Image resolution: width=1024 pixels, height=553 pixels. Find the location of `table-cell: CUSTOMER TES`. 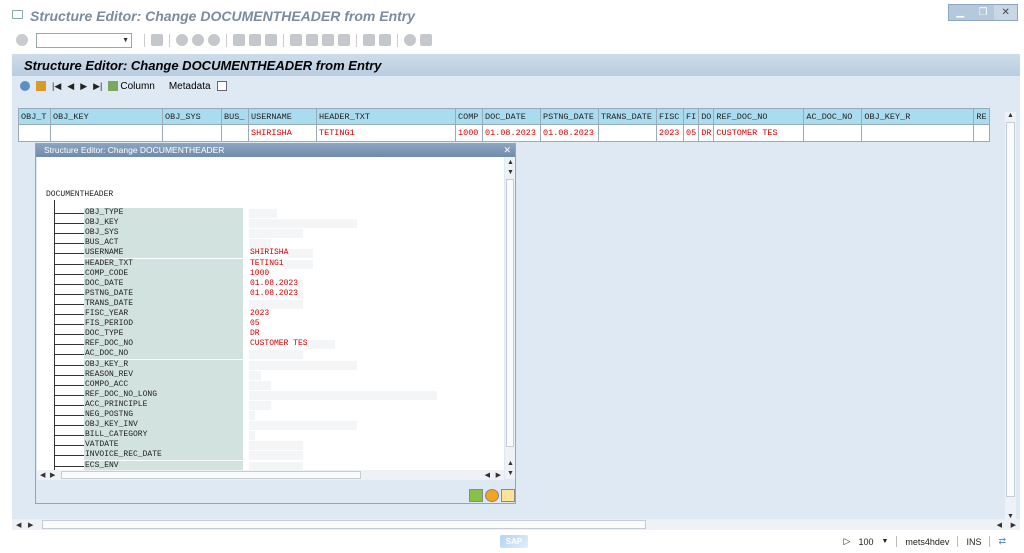

table-cell: CUSTOMER TES is located at coordinates (759, 133).